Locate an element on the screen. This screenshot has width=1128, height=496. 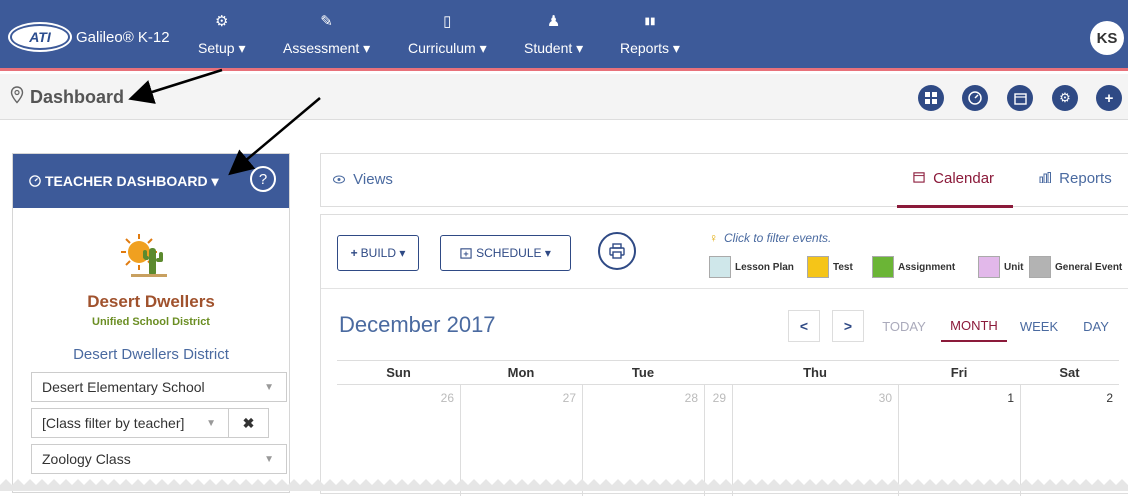
day-header-sun: Sun is located at coordinates (398, 373).